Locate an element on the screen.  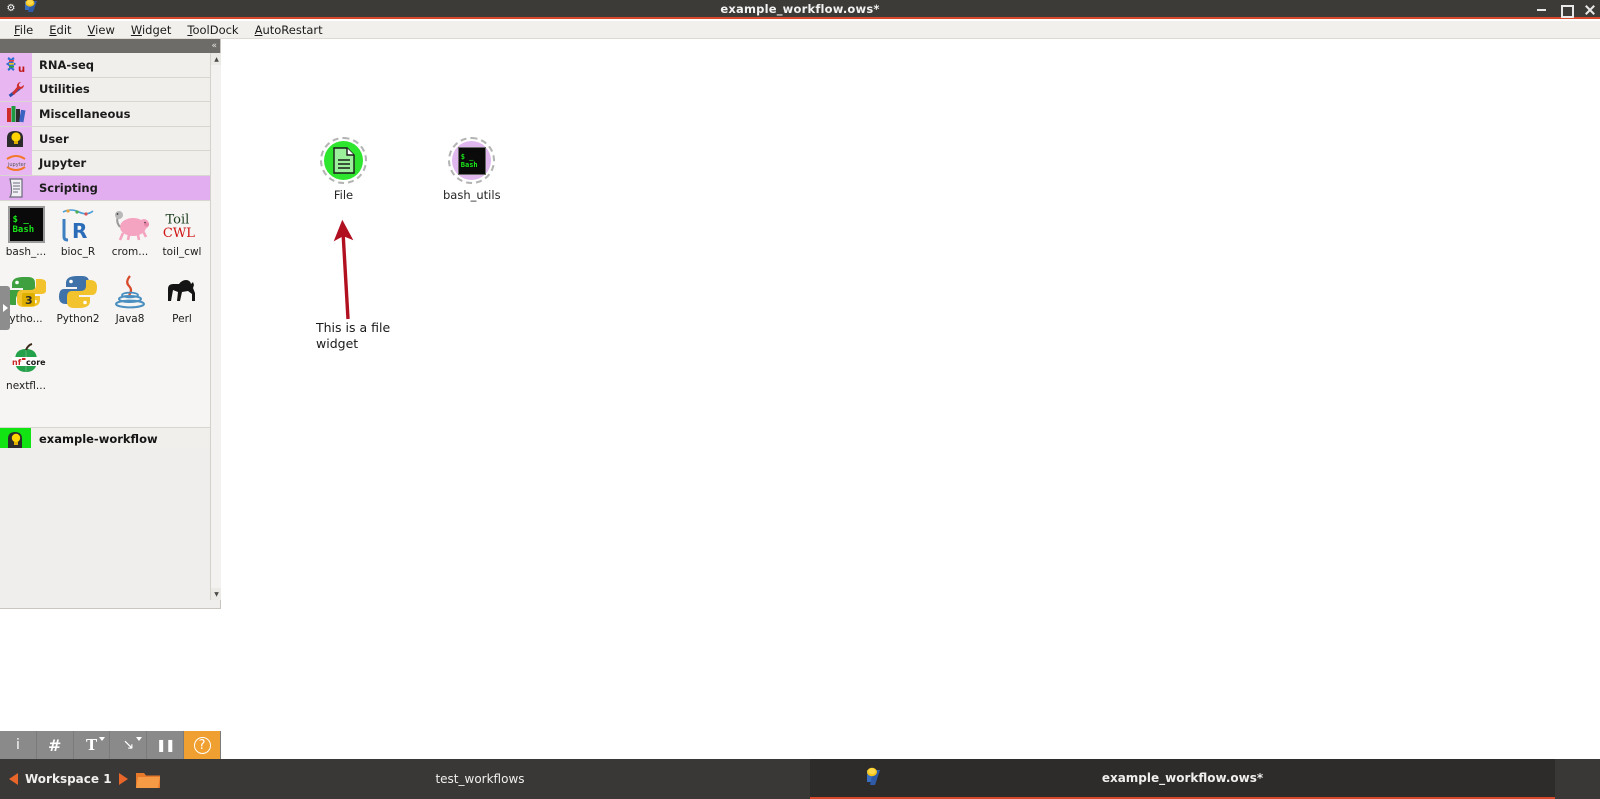
arrow-annotation-button: ↘ is located at coordinates (129, 745).